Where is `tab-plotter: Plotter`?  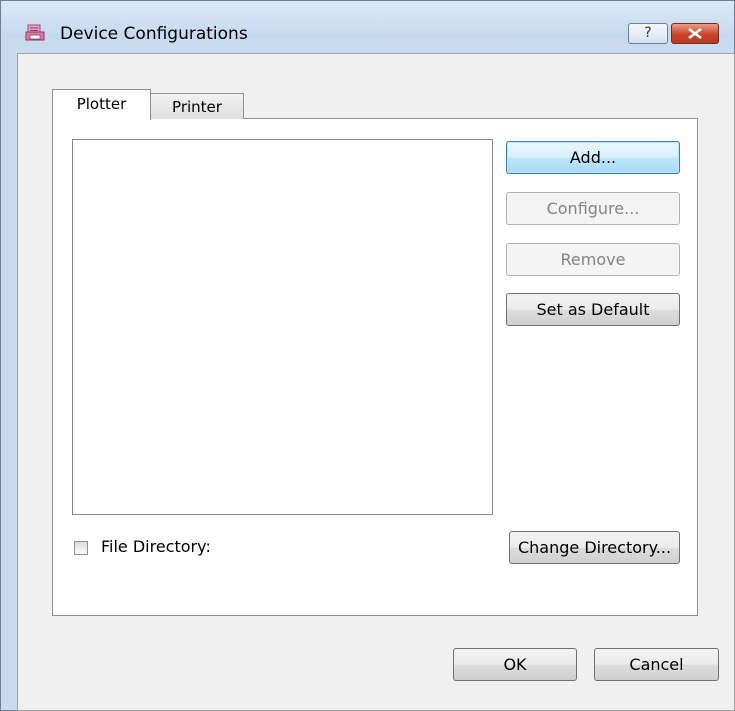
tab-plotter: Plotter is located at coordinates (101, 104).